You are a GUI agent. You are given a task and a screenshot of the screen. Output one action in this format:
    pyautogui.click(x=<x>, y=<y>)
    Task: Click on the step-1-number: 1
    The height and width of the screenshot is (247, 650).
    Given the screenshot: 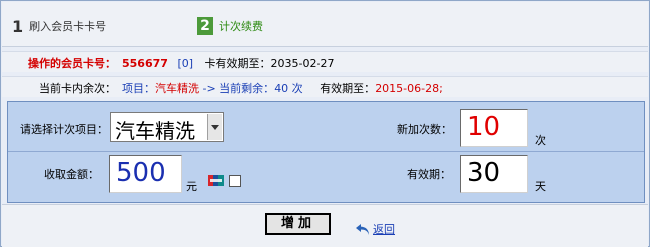 What is the action you would take?
    pyautogui.click(x=18, y=26)
    